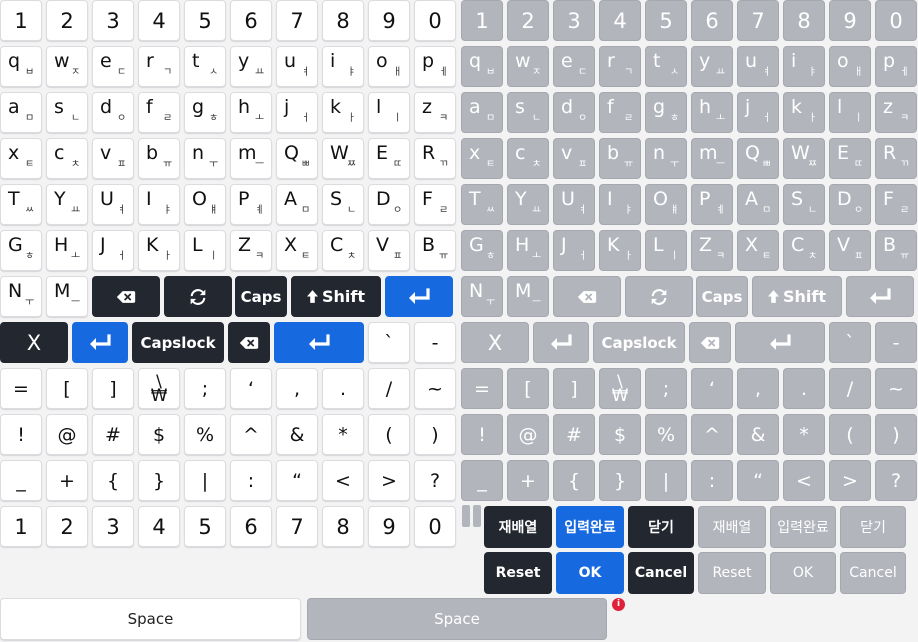 The width and height of the screenshot is (918, 642). Describe the element at coordinates (482, 480) in the screenshot. I see `right_keyboard-key-row_sym4-0: _` at that location.